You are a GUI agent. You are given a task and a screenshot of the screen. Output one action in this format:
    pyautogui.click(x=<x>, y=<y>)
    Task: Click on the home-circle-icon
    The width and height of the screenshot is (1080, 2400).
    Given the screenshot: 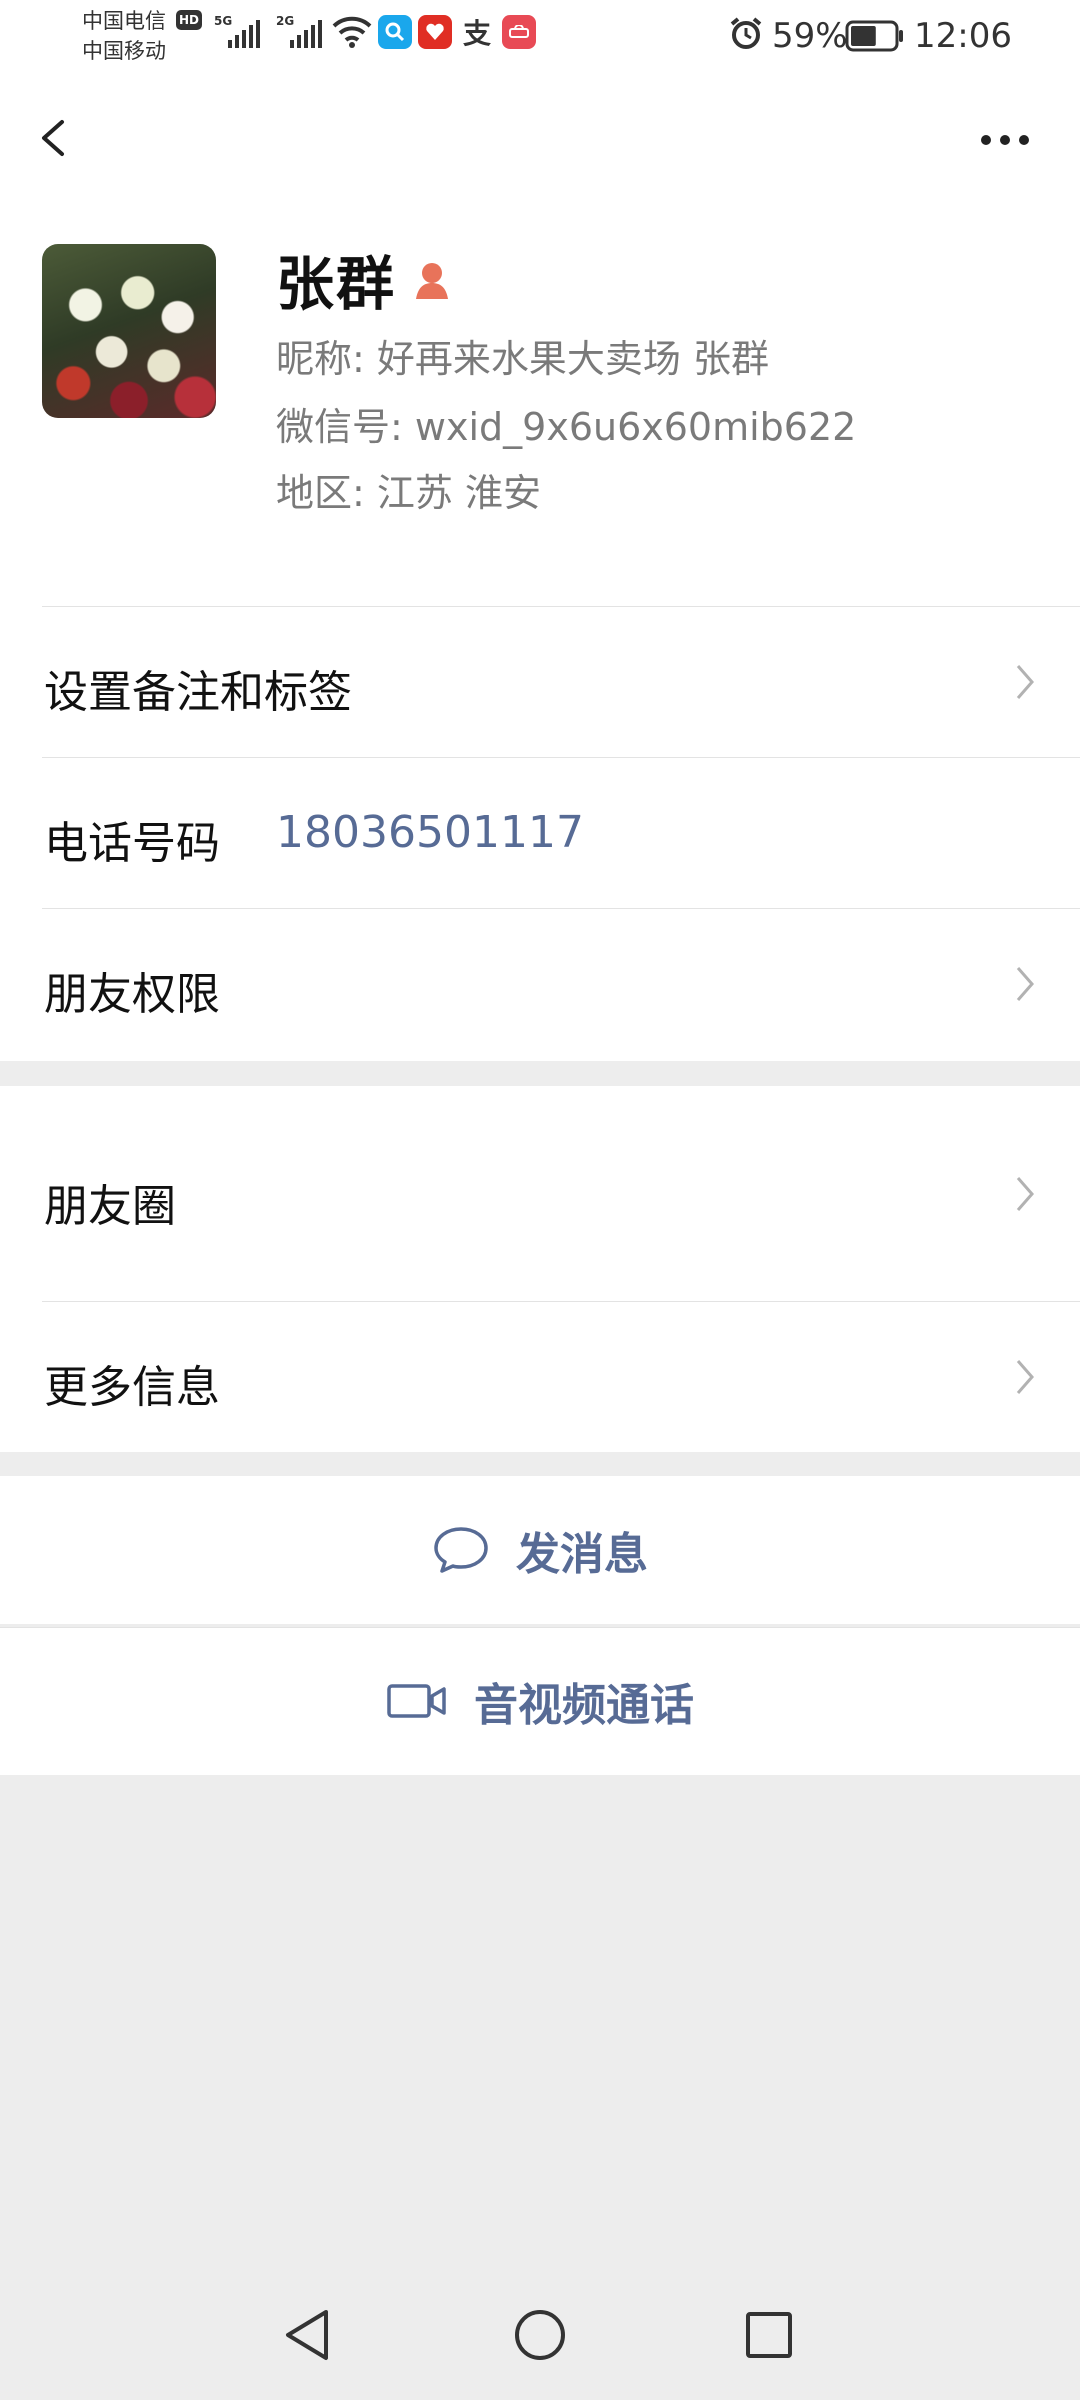 What is the action you would take?
    pyautogui.click(x=540, y=2335)
    